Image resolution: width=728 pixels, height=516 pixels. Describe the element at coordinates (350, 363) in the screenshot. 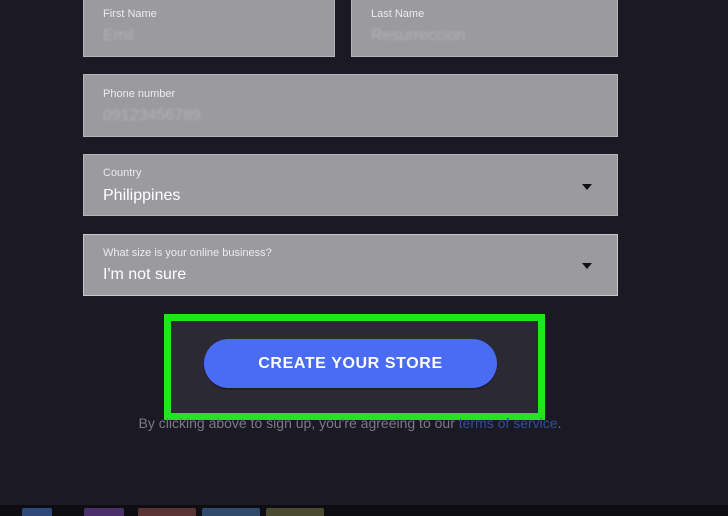

I see `create-store-button: CREATE YOUR STORE` at that location.